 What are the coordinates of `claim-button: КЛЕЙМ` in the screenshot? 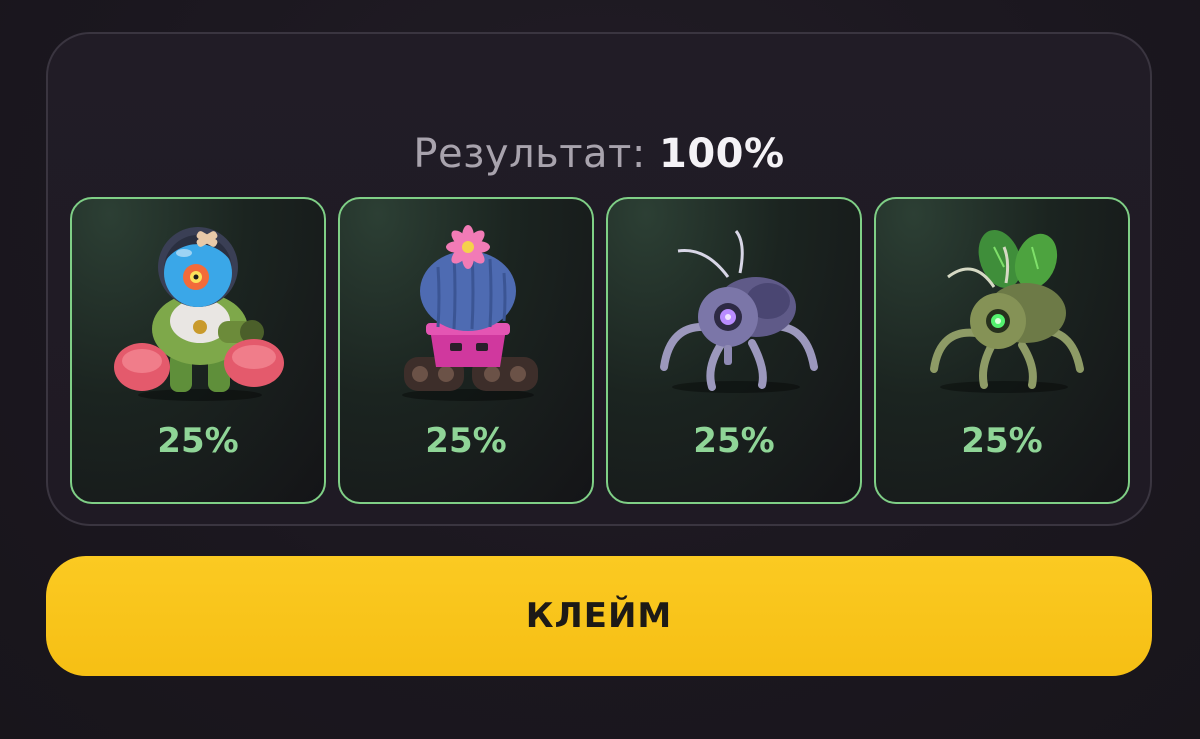 It's located at (599, 616).